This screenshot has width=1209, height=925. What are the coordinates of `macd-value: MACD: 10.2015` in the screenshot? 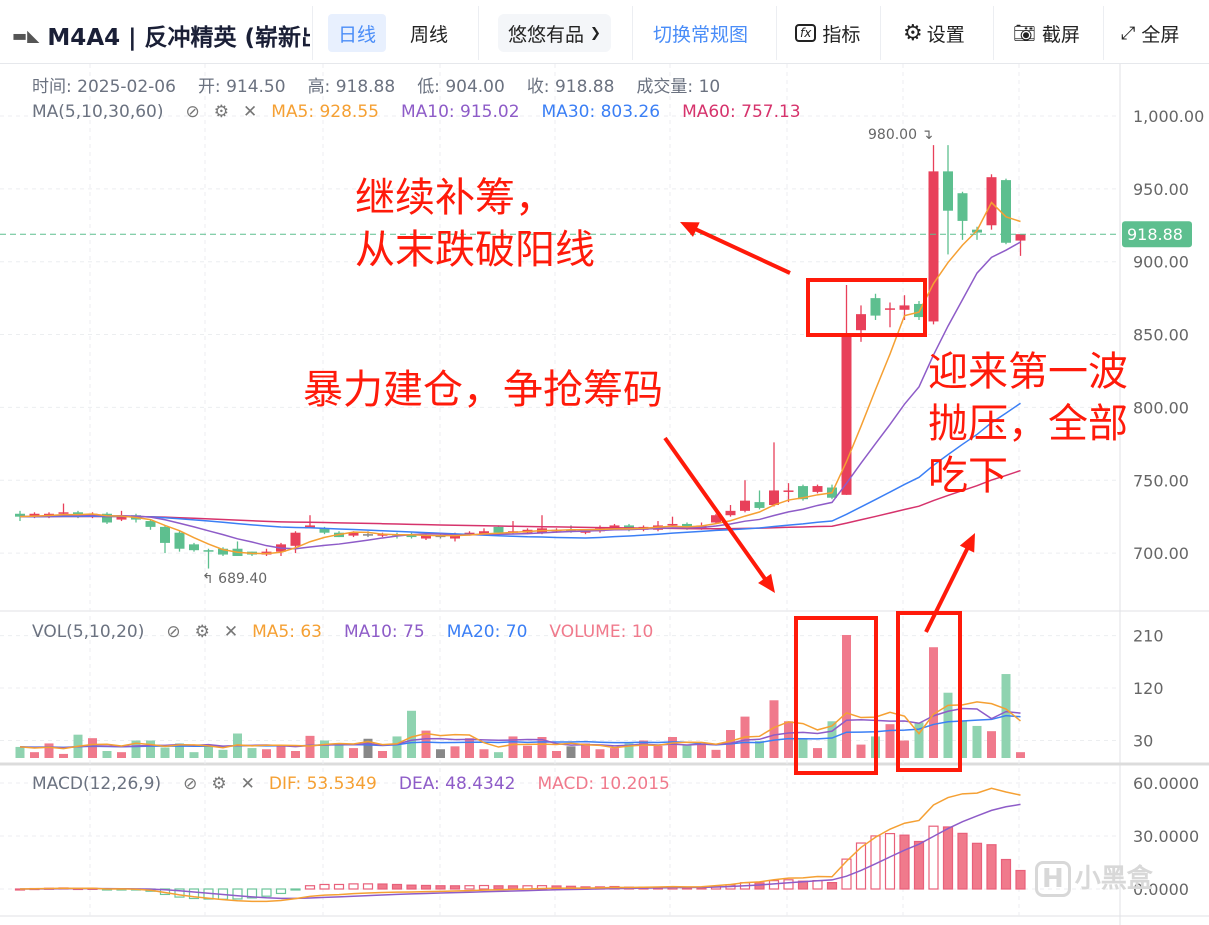 It's located at (603, 784).